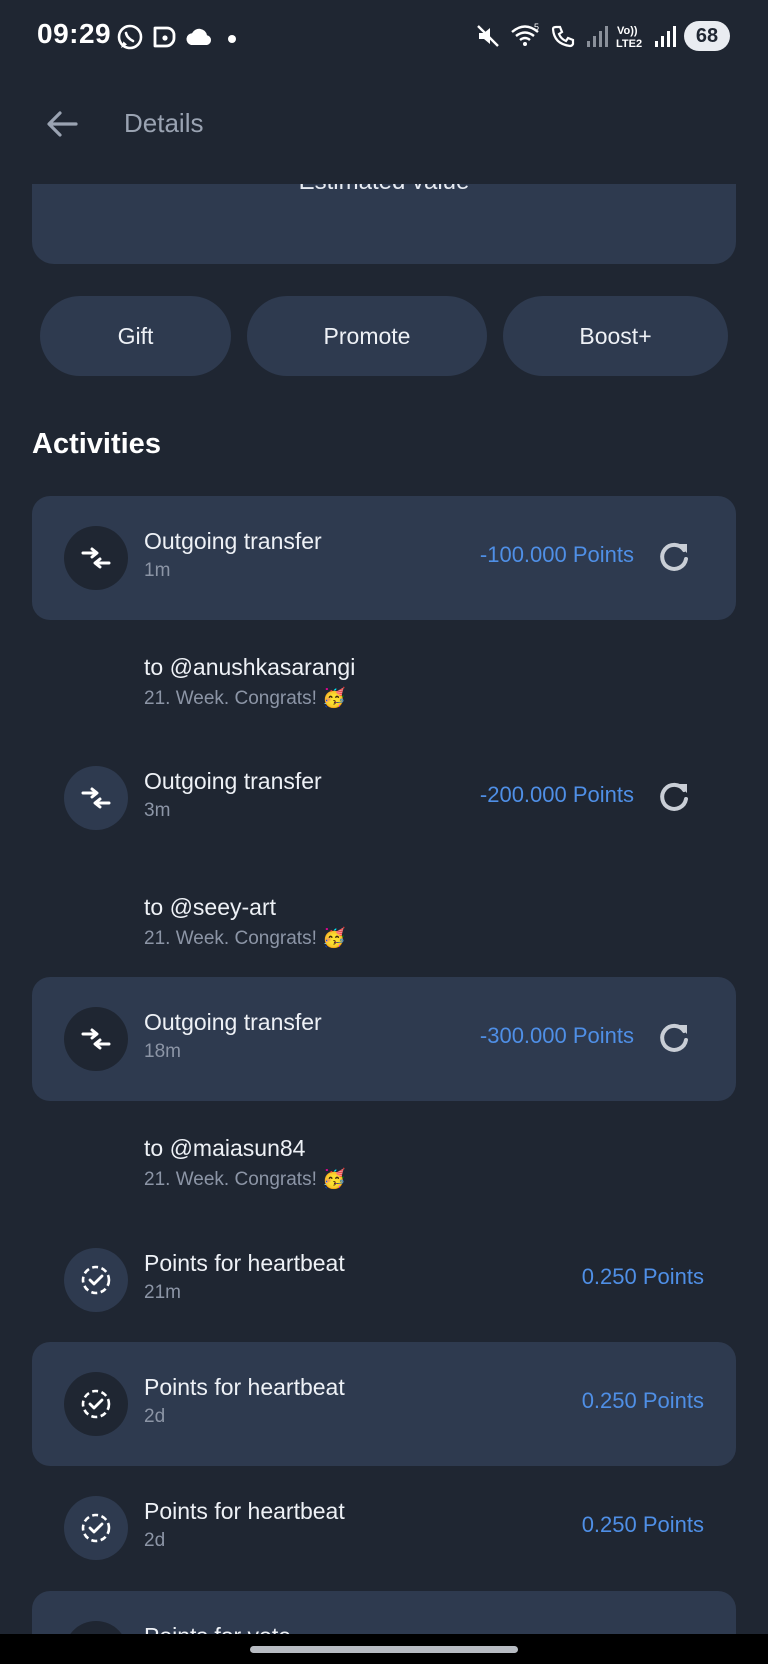 The image size is (768, 1664). What do you see at coordinates (384, 1039) in the screenshot?
I see `activity-item: Outgoing transfer 18m -300.000 Points` at bounding box center [384, 1039].